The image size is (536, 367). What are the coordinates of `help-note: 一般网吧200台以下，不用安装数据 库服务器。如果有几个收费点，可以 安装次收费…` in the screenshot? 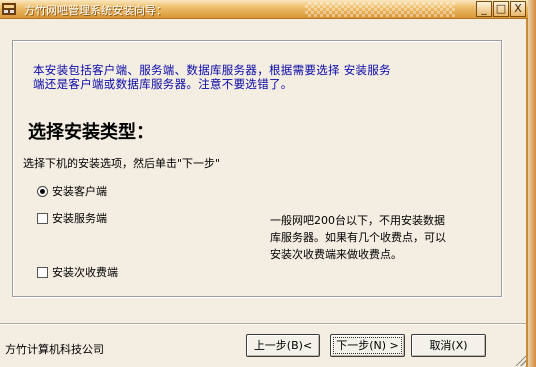 It's located at (370, 237).